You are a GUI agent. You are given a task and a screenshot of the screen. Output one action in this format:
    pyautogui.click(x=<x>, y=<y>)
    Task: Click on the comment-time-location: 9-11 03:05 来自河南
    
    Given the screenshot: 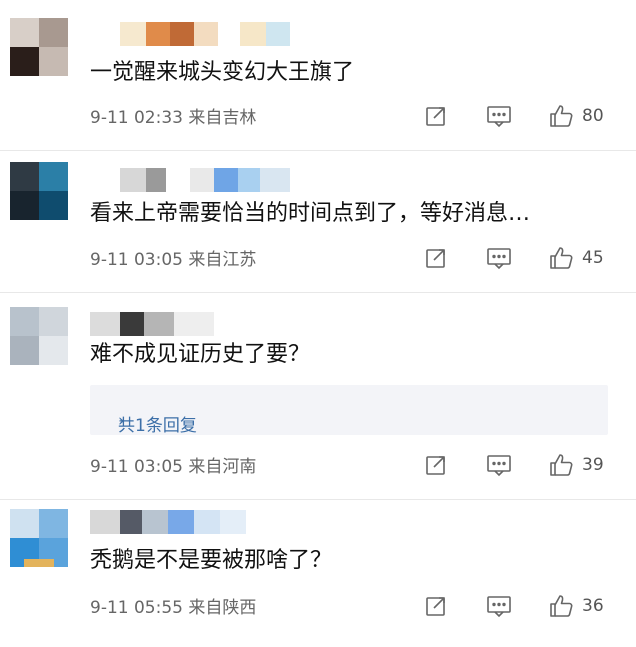 What is the action you would take?
    pyautogui.click(x=173, y=464)
    